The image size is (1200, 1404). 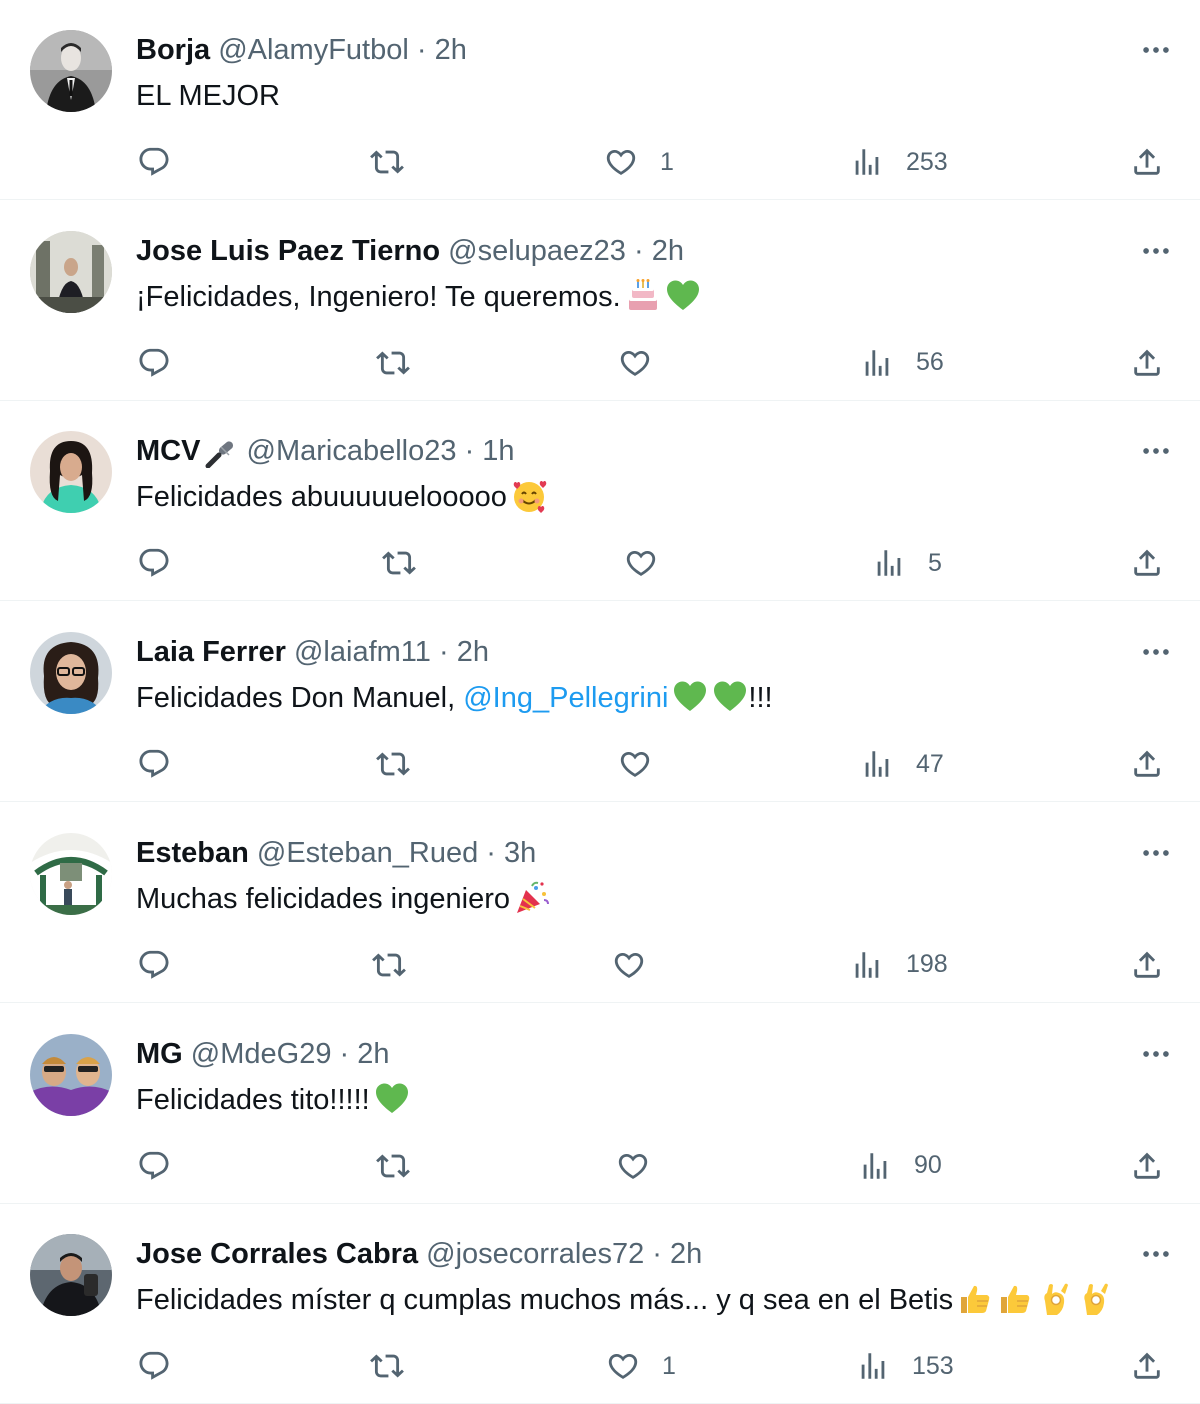 I want to click on display-name: Laia Ferrer, so click(x=211, y=652).